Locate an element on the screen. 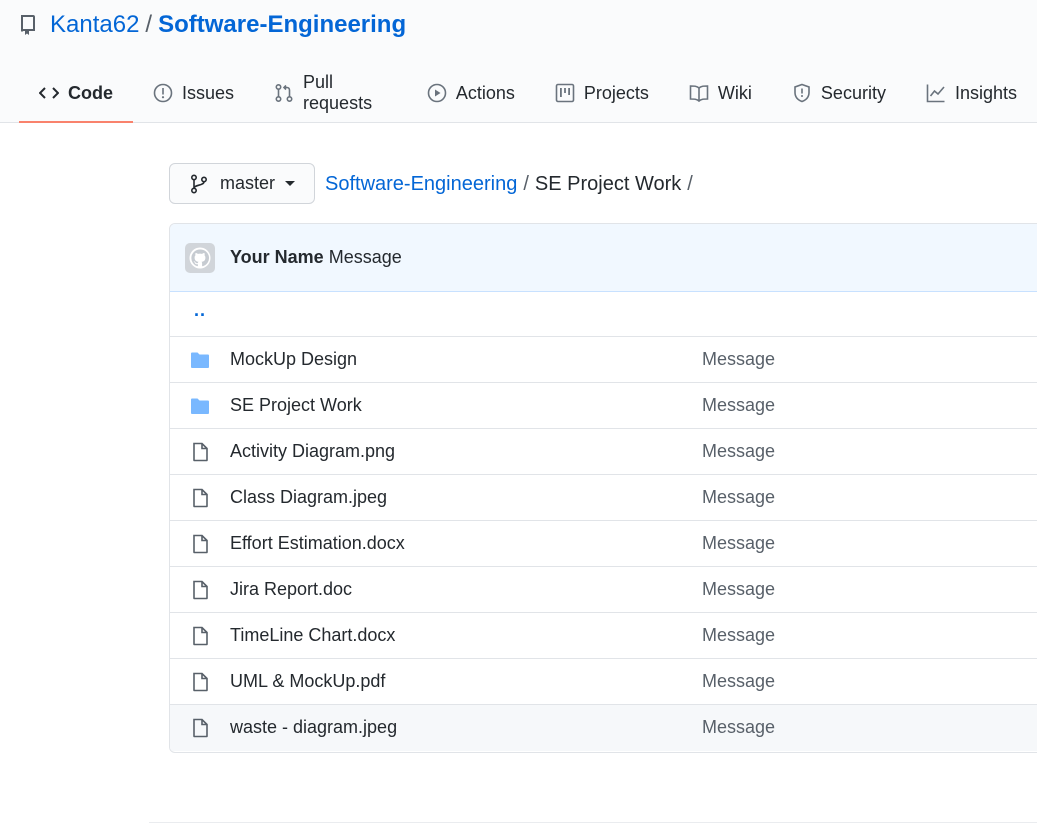 The height and width of the screenshot is (827, 1037). commit-message: Message is located at coordinates (365, 257).